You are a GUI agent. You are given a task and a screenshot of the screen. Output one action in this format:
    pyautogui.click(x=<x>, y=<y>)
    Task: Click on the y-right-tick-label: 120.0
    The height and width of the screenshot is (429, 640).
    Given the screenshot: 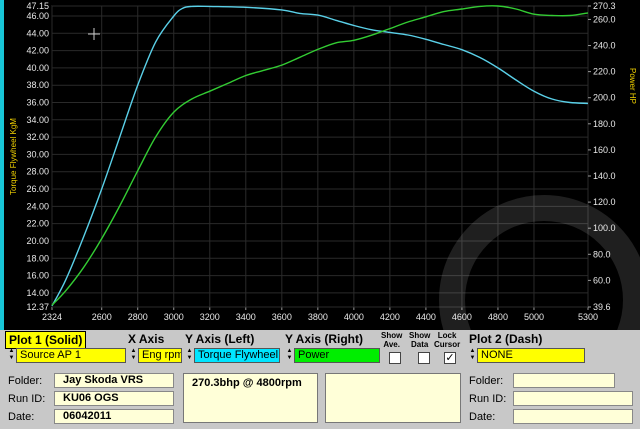 What is the action you would take?
    pyautogui.click(x=604, y=202)
    